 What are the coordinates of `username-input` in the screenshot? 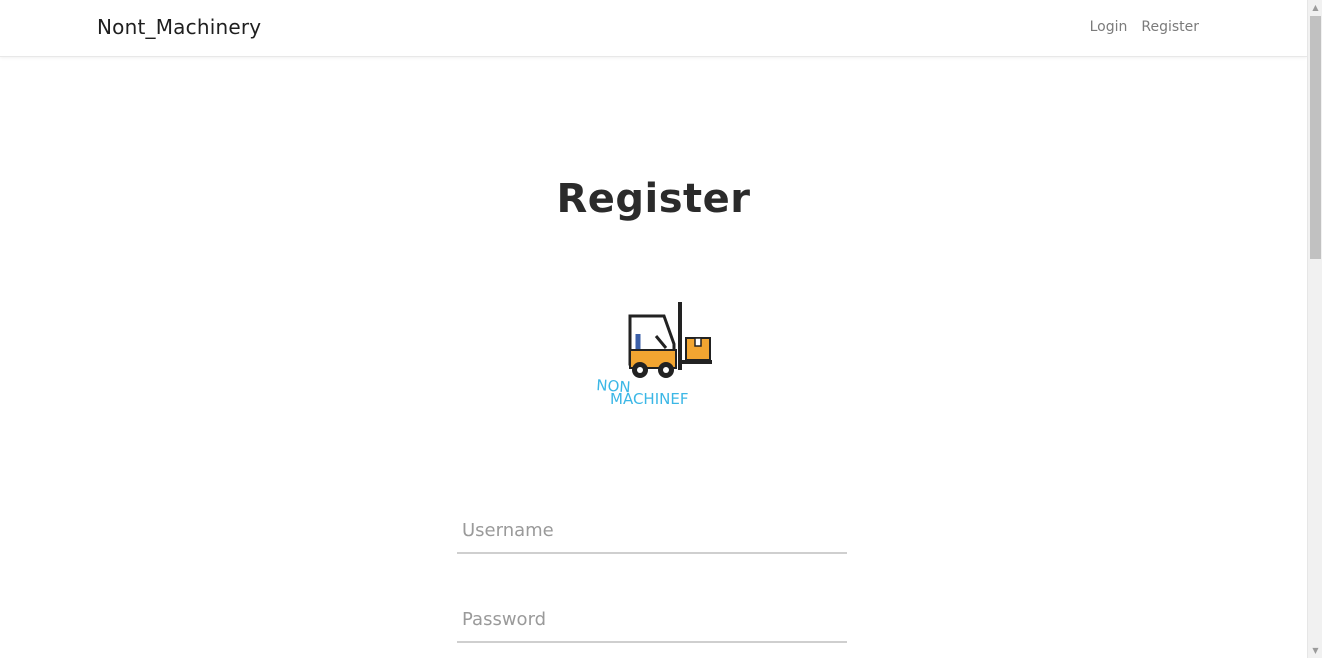 It's located at (652, 530).